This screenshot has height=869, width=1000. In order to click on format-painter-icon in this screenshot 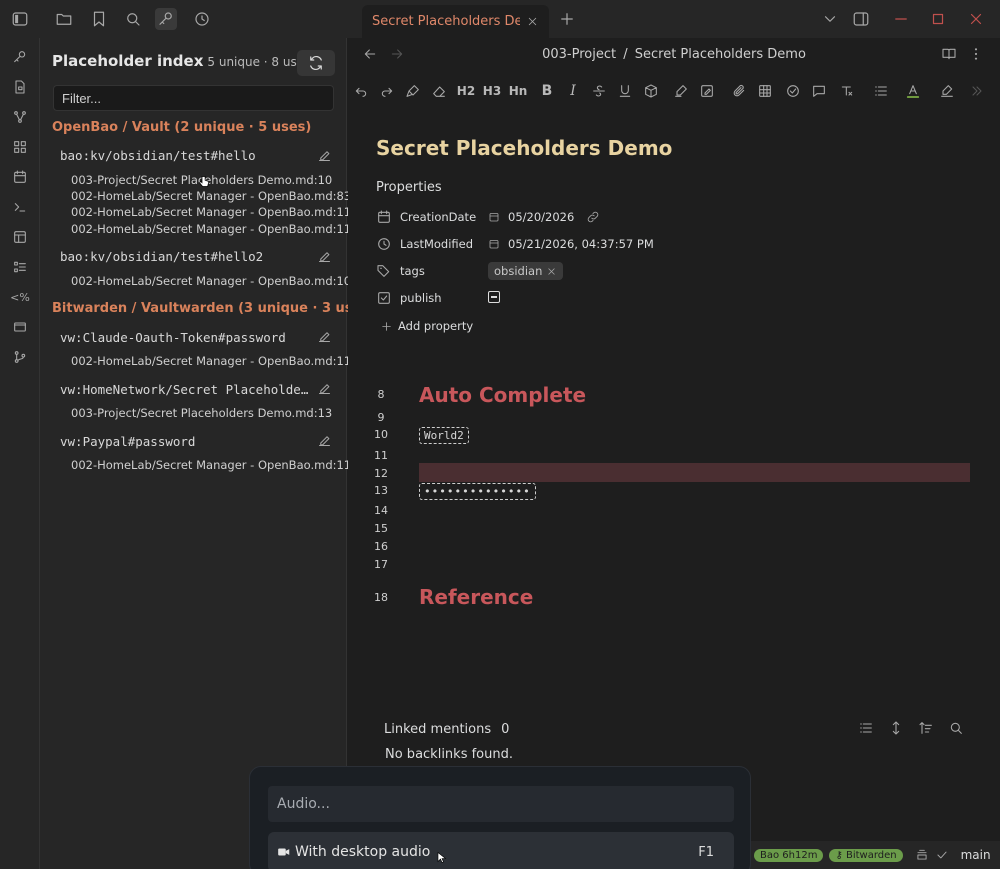, I will do `click(413, 91)`.